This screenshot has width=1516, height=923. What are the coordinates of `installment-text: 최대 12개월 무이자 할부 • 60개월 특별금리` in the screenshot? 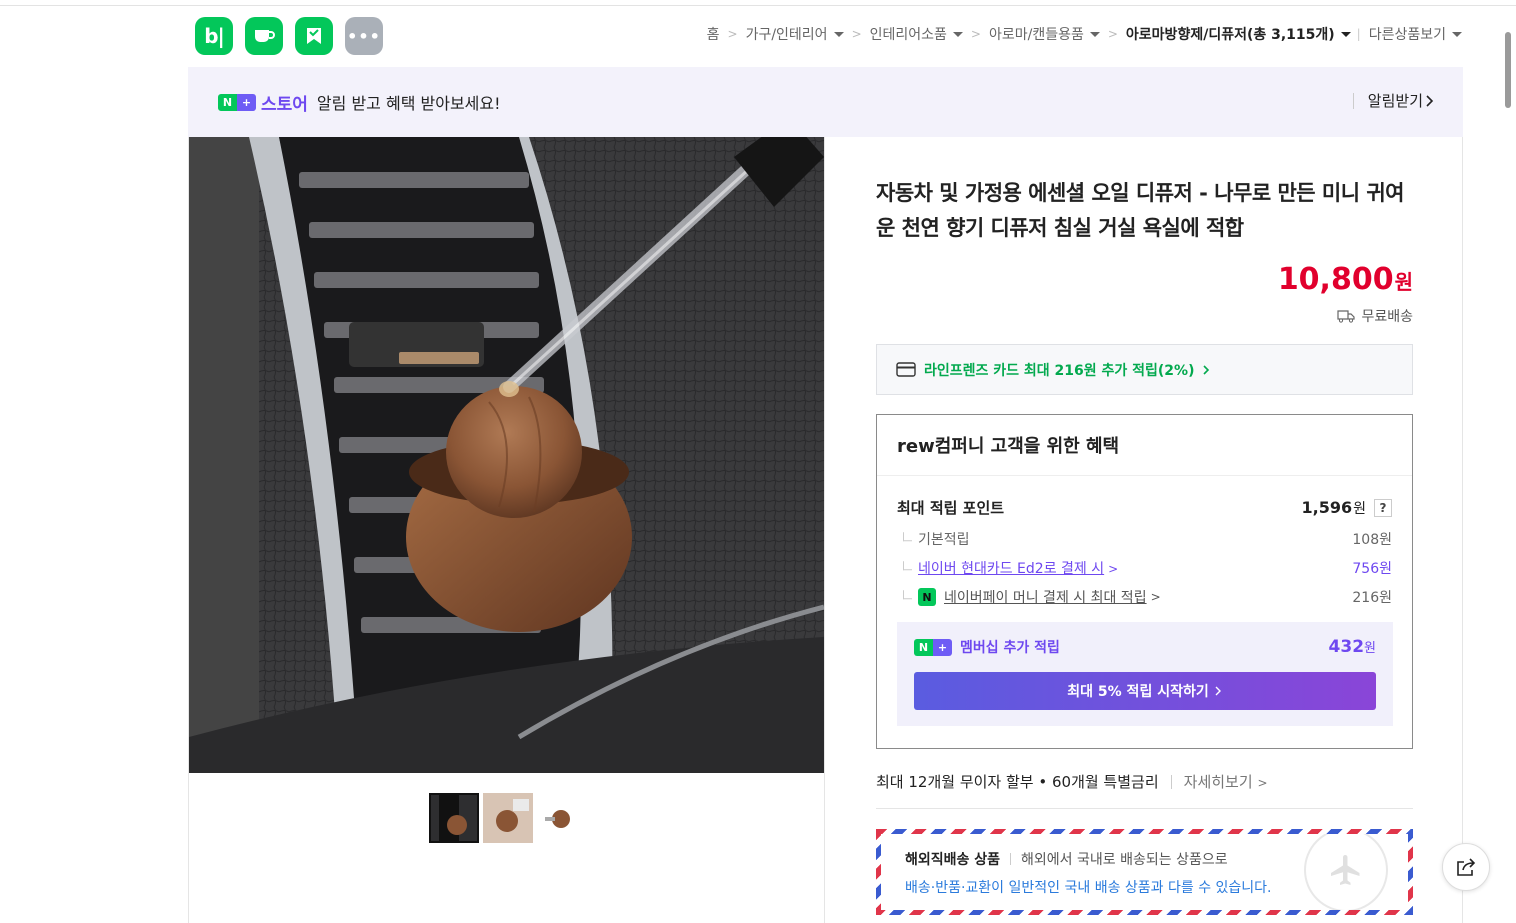 It's located at (1017, 782).